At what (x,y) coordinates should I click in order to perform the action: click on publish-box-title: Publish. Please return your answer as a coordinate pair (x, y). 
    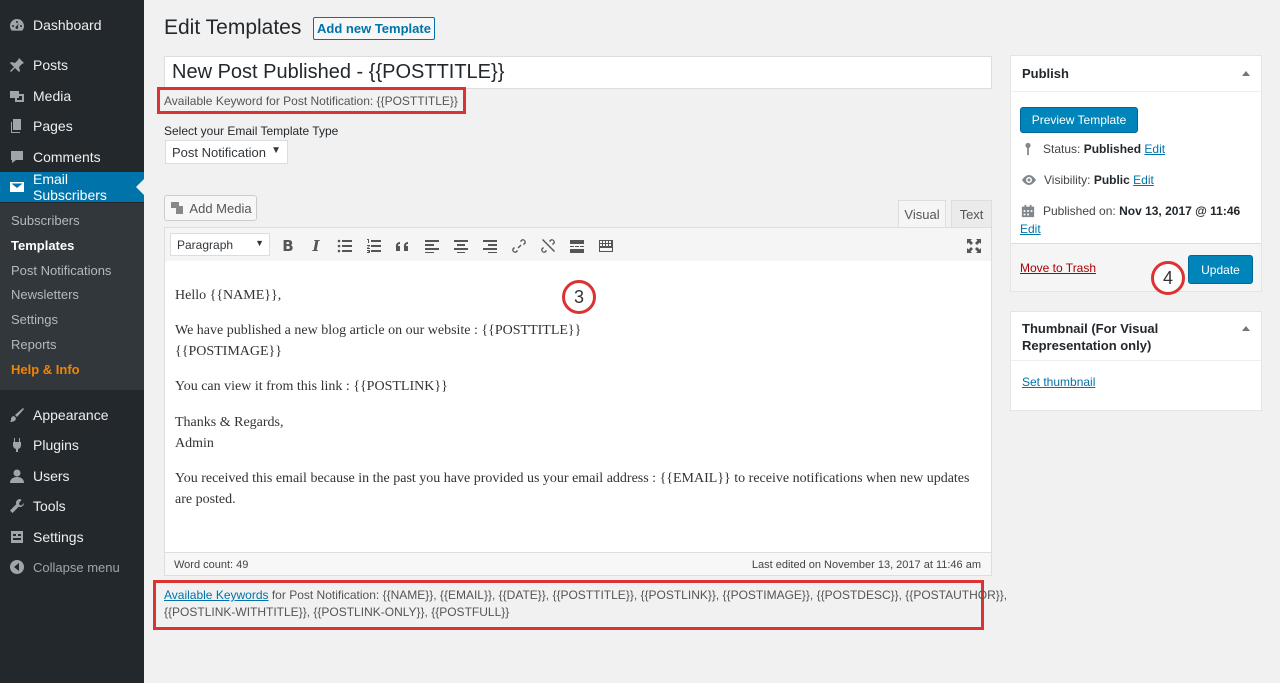
    Looking at the image, I should click on (1045, 73).